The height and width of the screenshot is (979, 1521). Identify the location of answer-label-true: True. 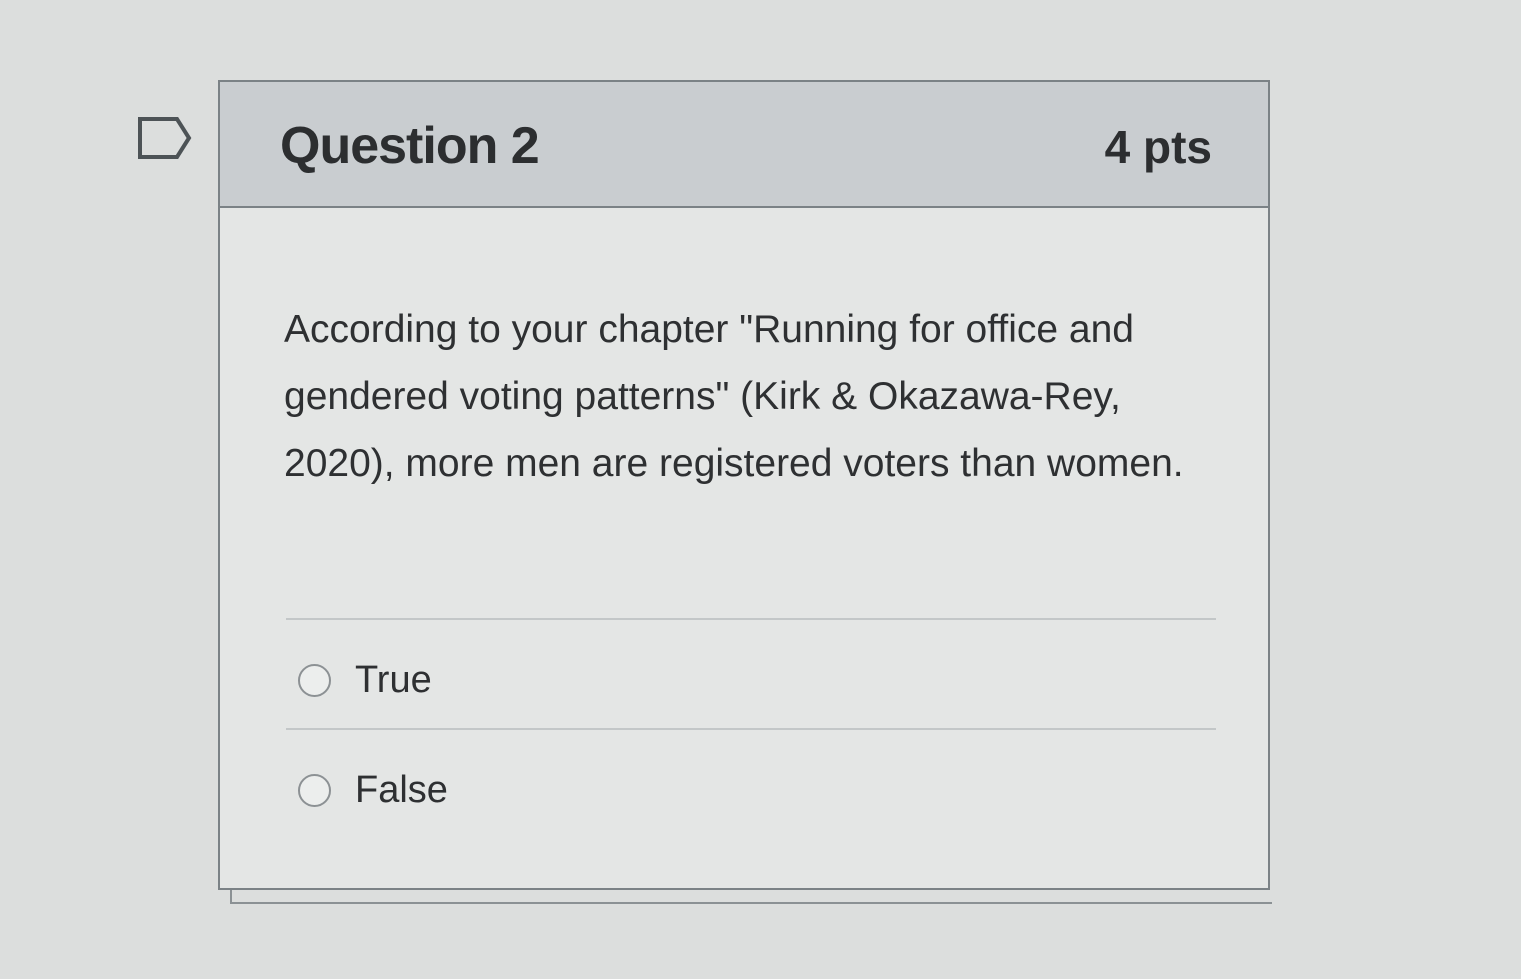
(393, 679).